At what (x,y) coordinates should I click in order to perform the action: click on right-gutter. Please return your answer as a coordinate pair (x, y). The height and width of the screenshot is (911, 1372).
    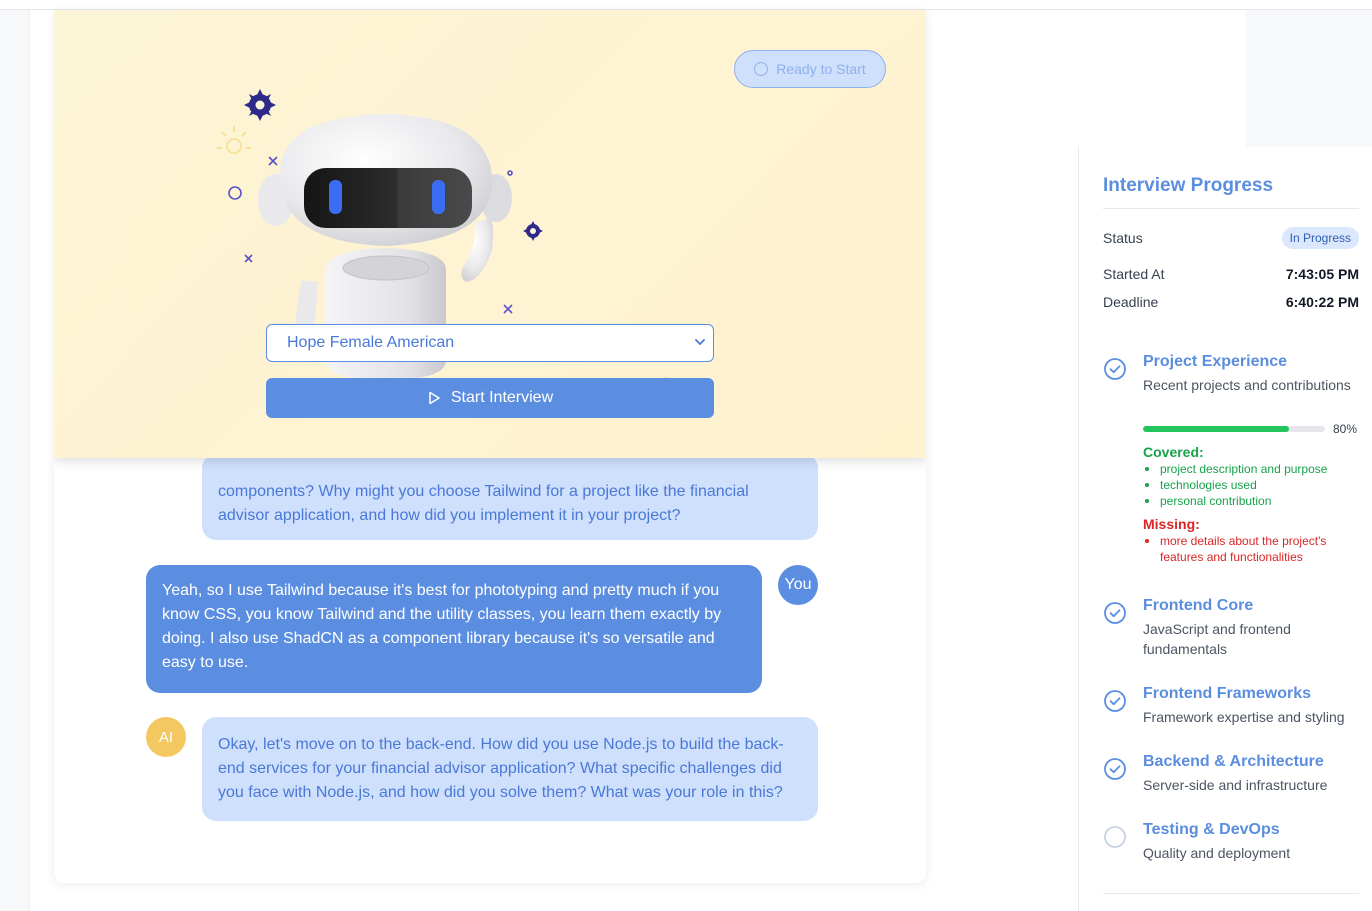
    Looking at the image, I should click on (1309, 78).